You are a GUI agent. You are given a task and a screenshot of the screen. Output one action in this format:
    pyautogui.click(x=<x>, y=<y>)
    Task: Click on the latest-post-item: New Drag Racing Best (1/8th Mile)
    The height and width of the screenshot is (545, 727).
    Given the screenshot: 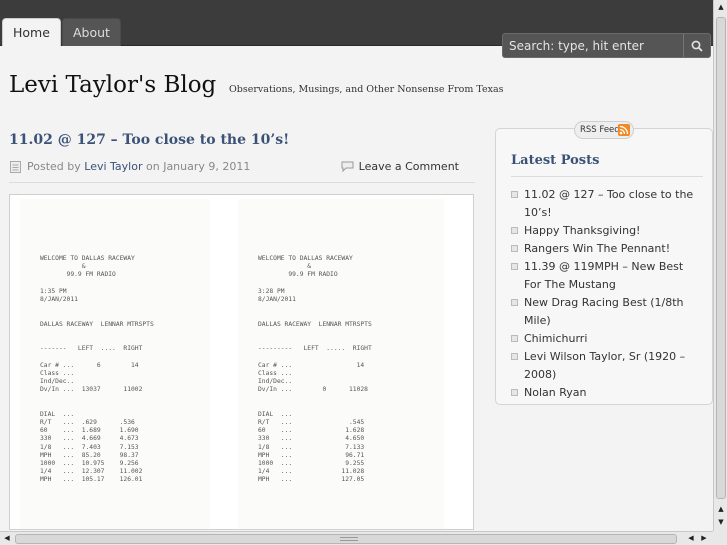 What is the action you would take?
    pyautogui.click(x=606, y=312)
    